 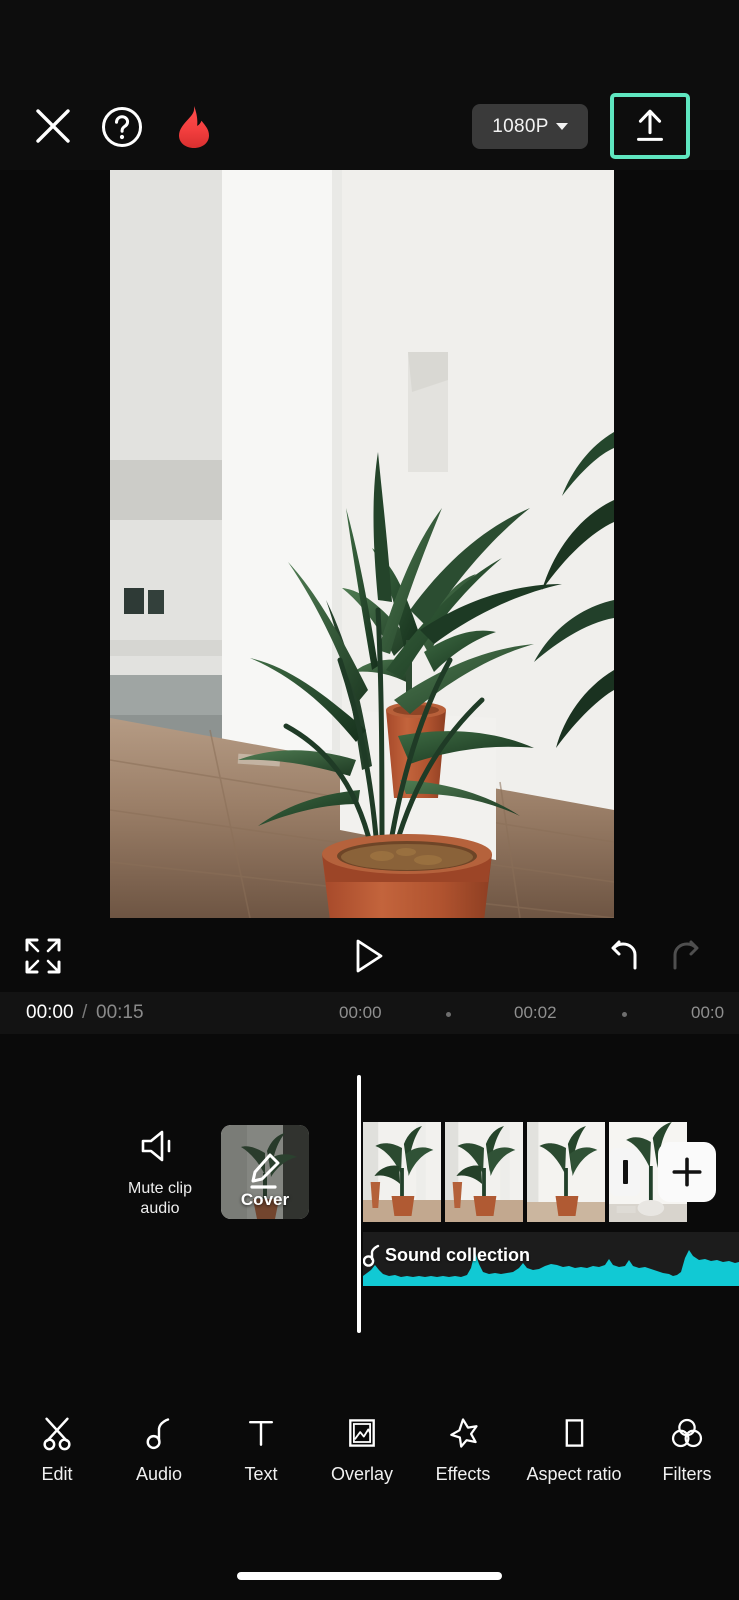 I want to click on mute-clip-audio-button: Mute clip audio, so click(x=160, y=1173).